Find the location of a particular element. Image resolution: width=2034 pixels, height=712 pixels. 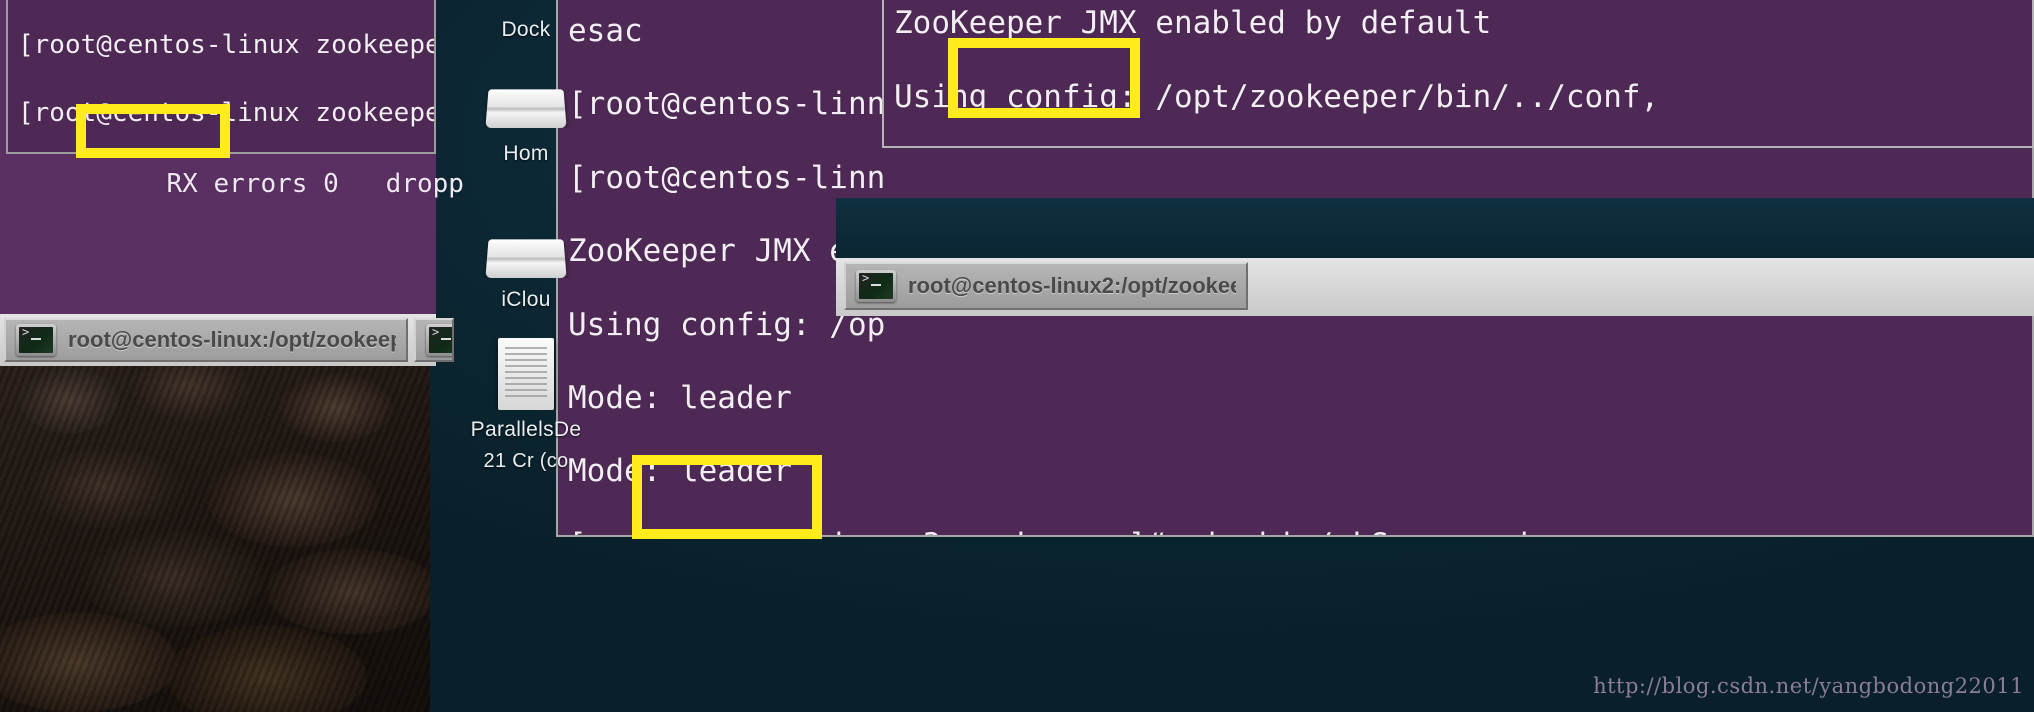

desktop-icon-label: ParallelsDe is located at coordinates (526, 429).